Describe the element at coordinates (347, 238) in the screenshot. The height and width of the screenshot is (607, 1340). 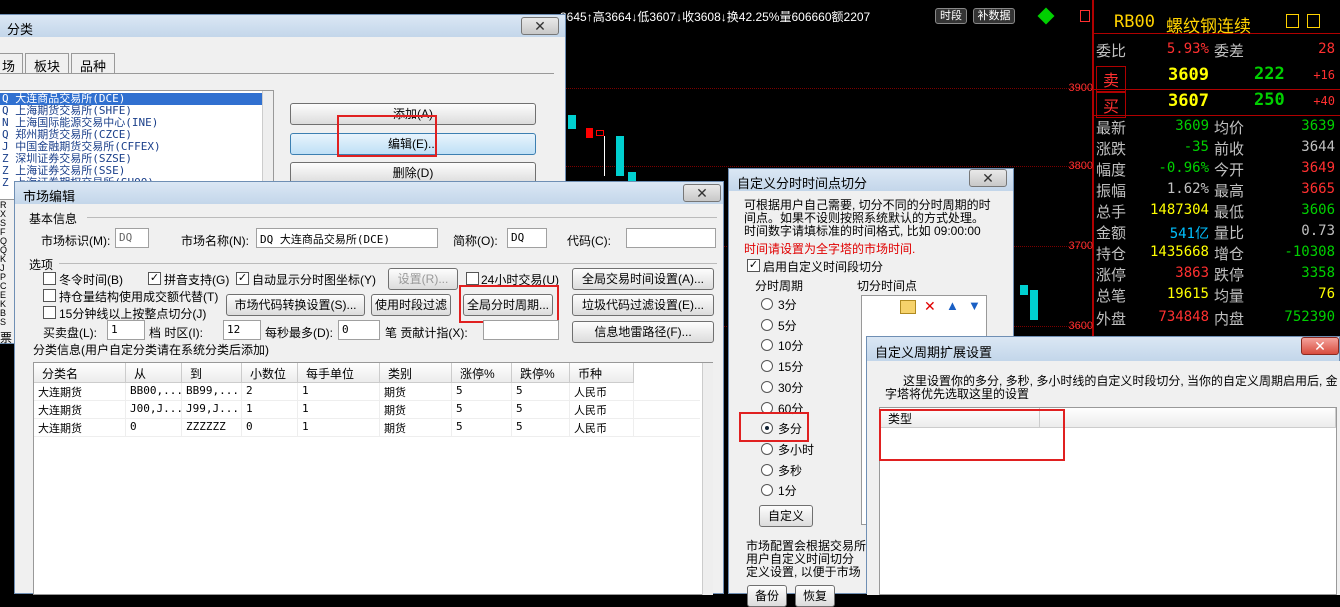
I see `market-name-field: DQ 大连商品交易所(DCE)` at that location.